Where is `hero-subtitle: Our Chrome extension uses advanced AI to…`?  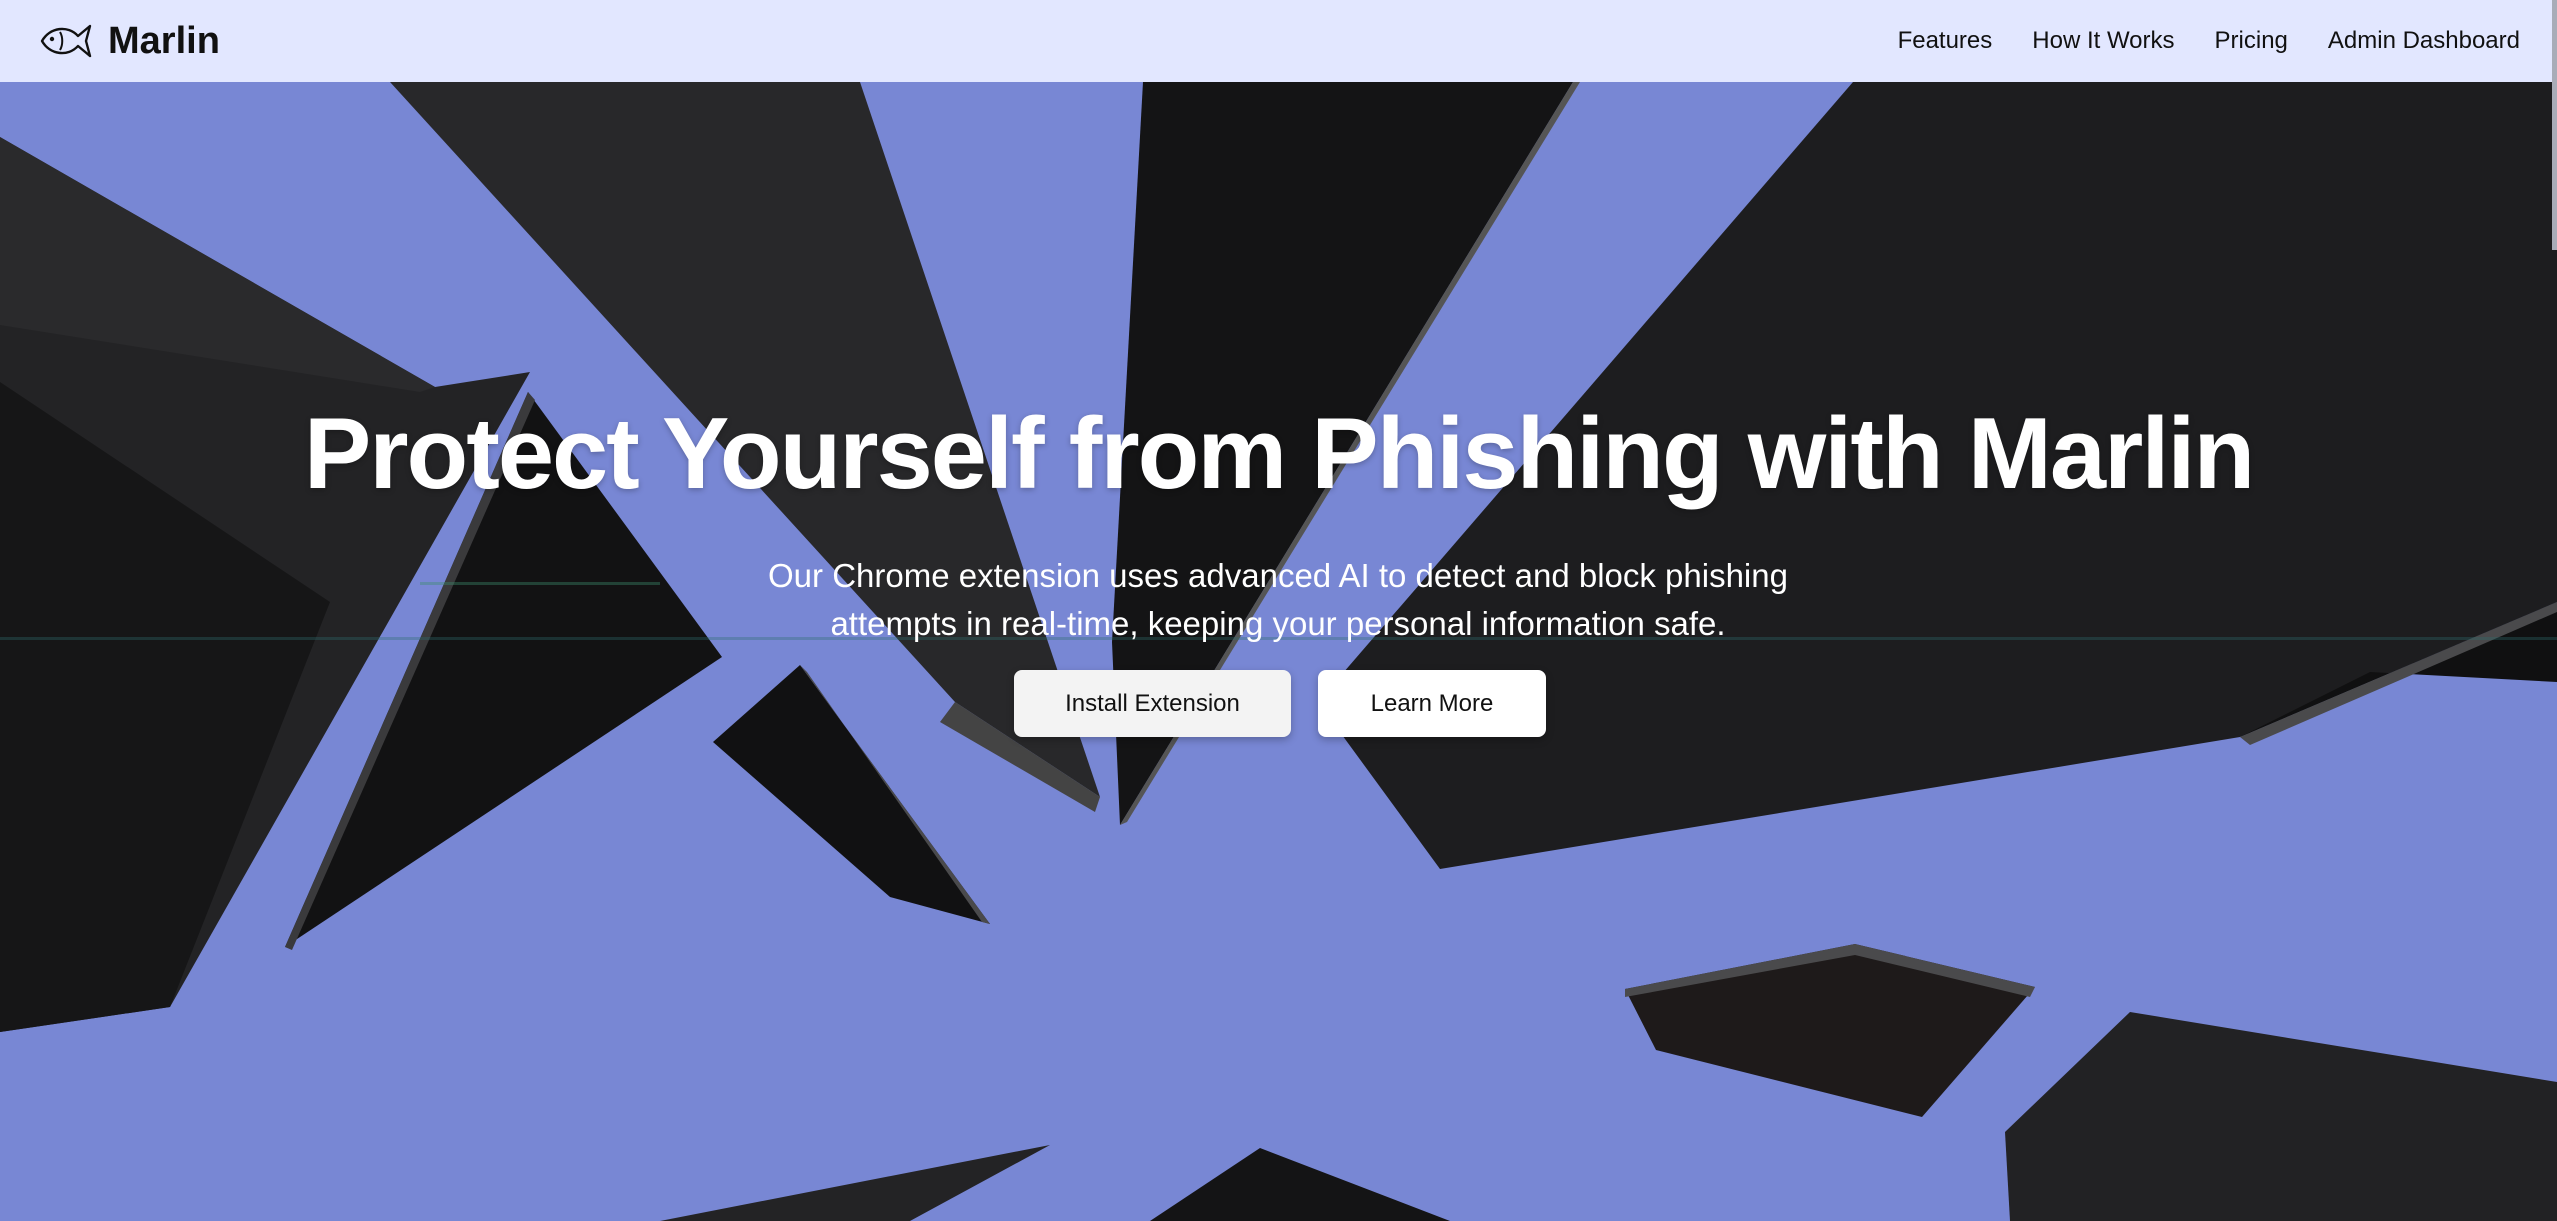 hero-subtitle: Our Chrome extension uses advanced AI to… is located at coordinates (1278, 599).